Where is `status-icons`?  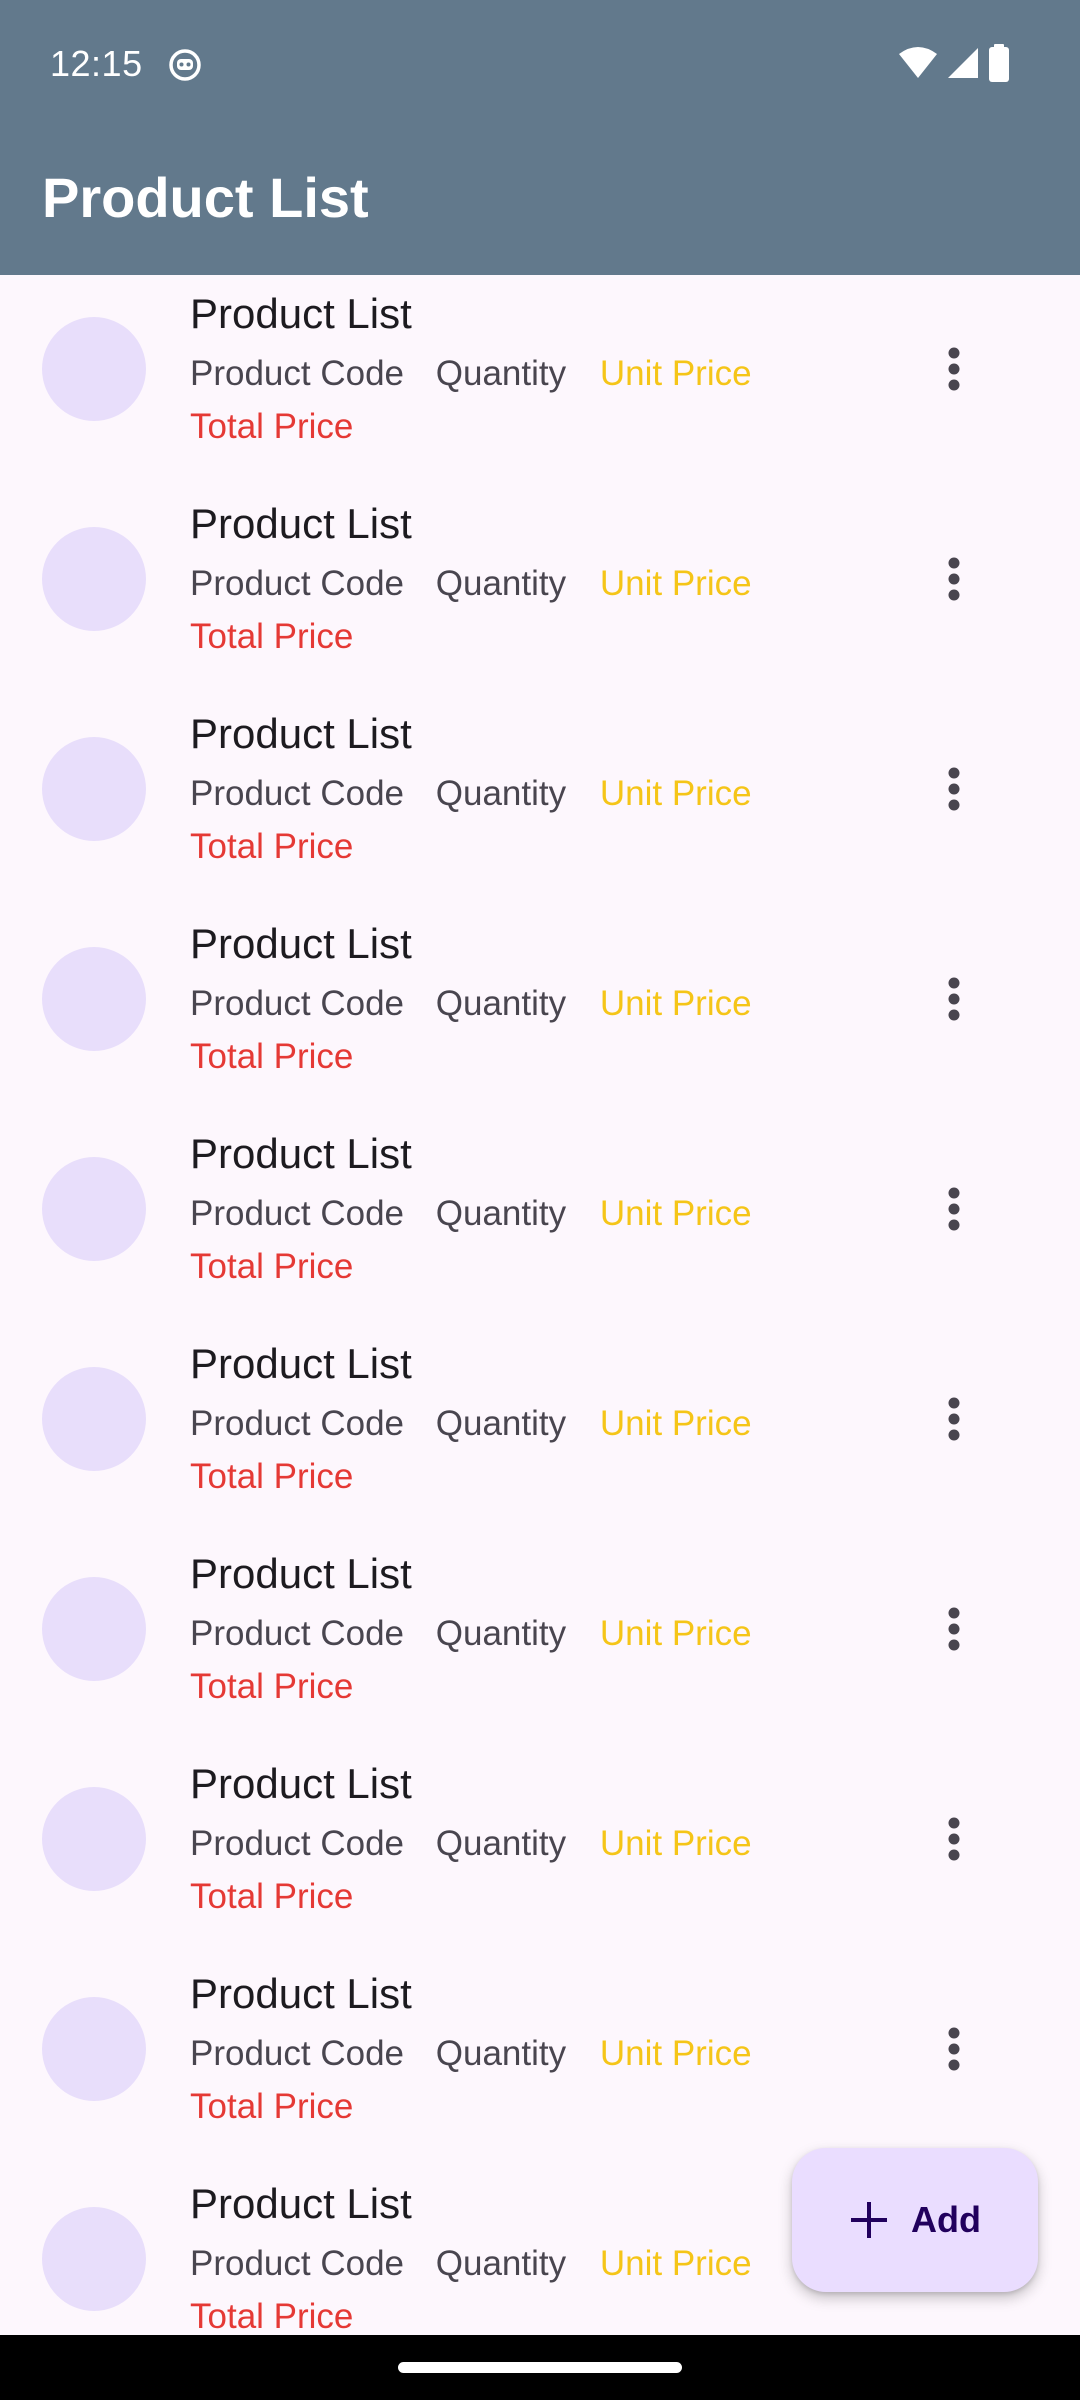
status-icons is located at coordinates (954, 63).